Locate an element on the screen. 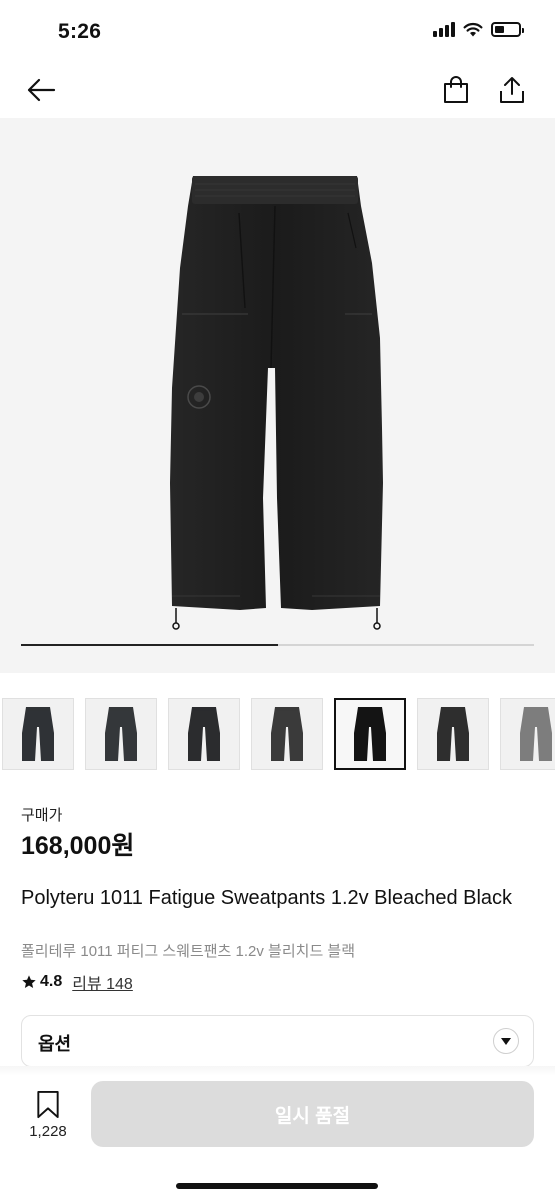 This screenshot has height=1200, width=555. bookmark-button: 1,228 is located at coordinates (48, 1115).